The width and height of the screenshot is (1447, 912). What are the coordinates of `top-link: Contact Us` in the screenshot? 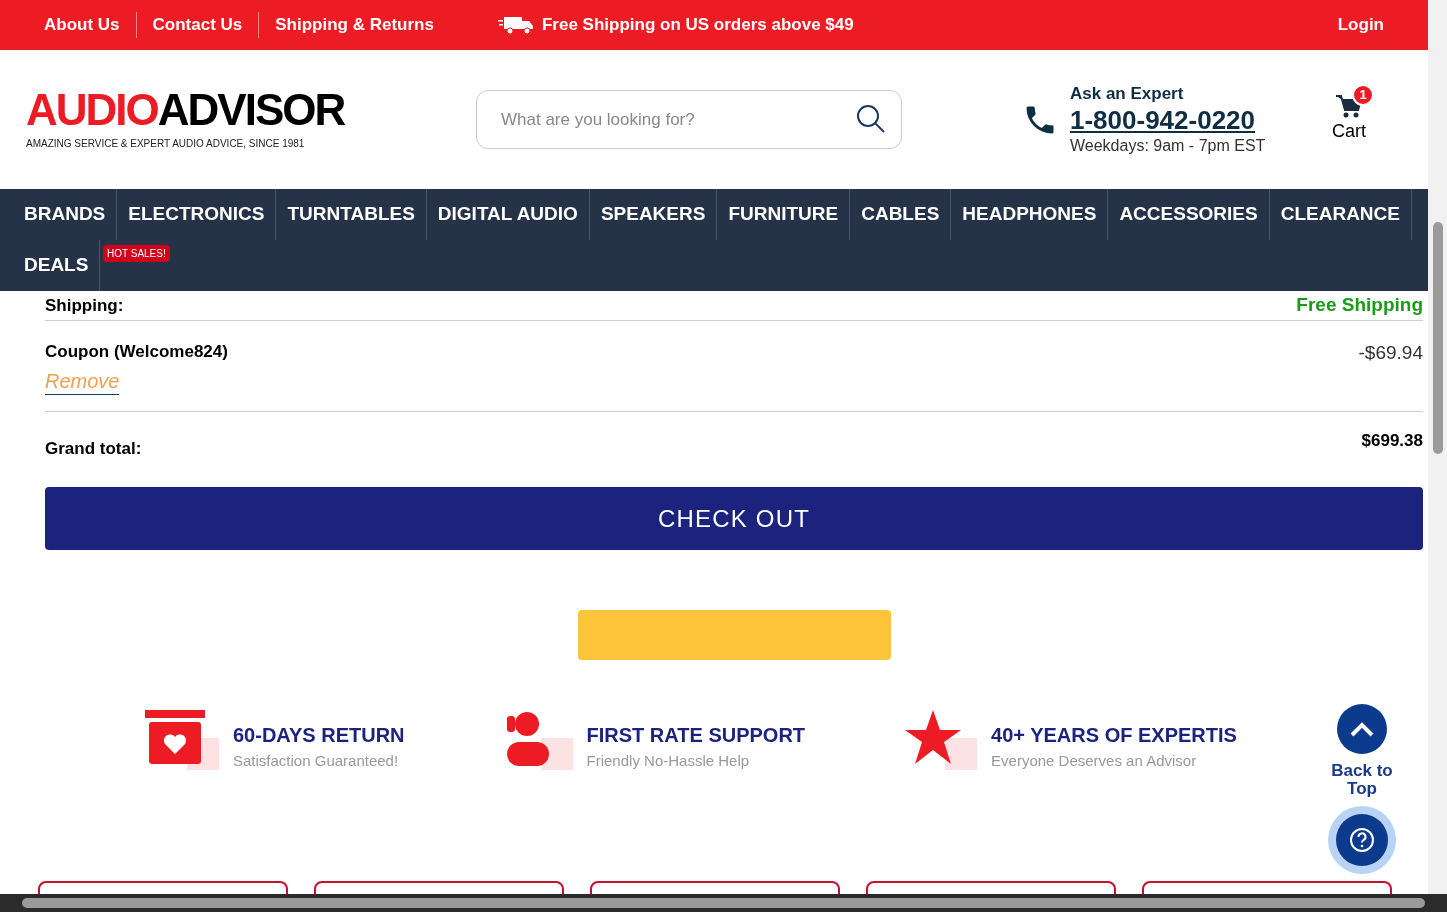 It's located at (197, 25).